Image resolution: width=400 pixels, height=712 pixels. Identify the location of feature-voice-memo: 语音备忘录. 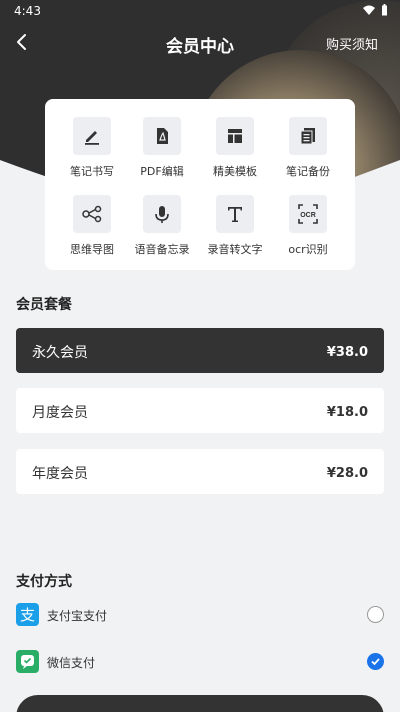
(162, 226).